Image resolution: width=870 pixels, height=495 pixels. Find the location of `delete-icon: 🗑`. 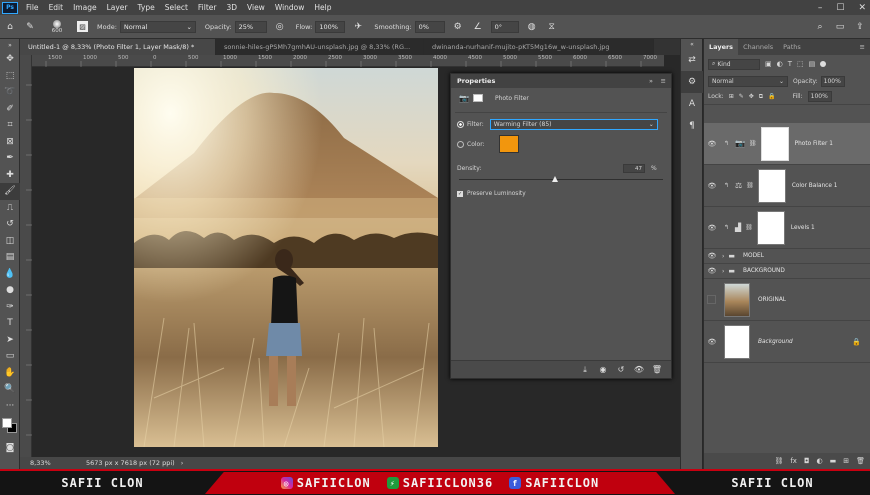

delete-icon: 🗑 is located at coordinates (657, 370).